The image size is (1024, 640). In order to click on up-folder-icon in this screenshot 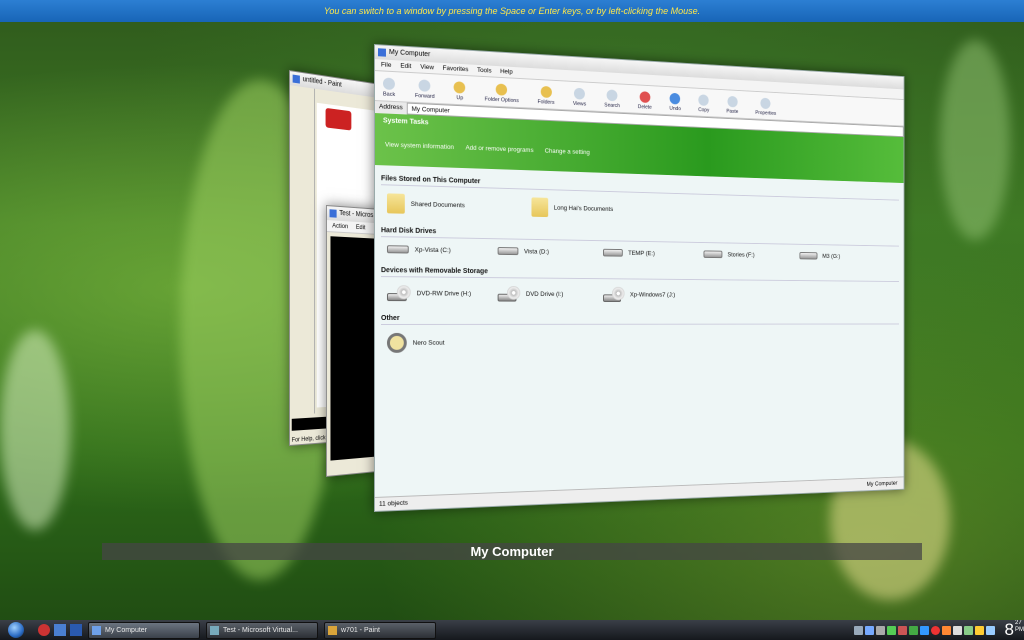, I will do `click(460, 87)`.